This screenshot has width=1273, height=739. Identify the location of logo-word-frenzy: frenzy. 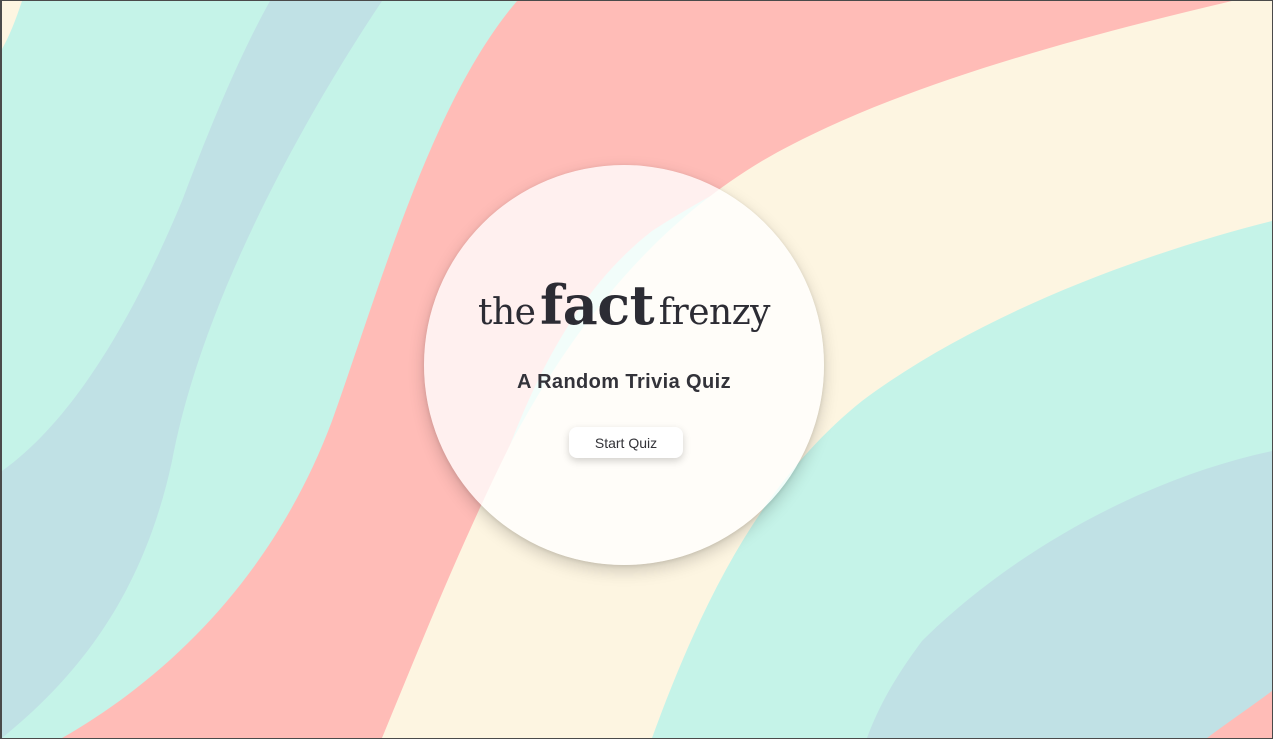
(714, 312).